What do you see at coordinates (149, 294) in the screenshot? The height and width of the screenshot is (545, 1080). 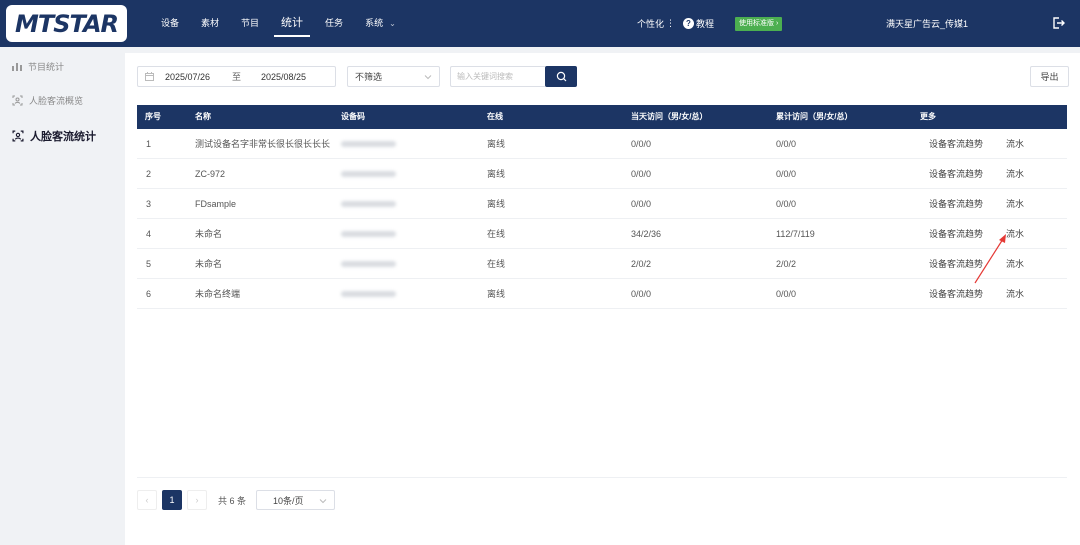 I see `cell-index: 6` at bounding box center [149, 294].